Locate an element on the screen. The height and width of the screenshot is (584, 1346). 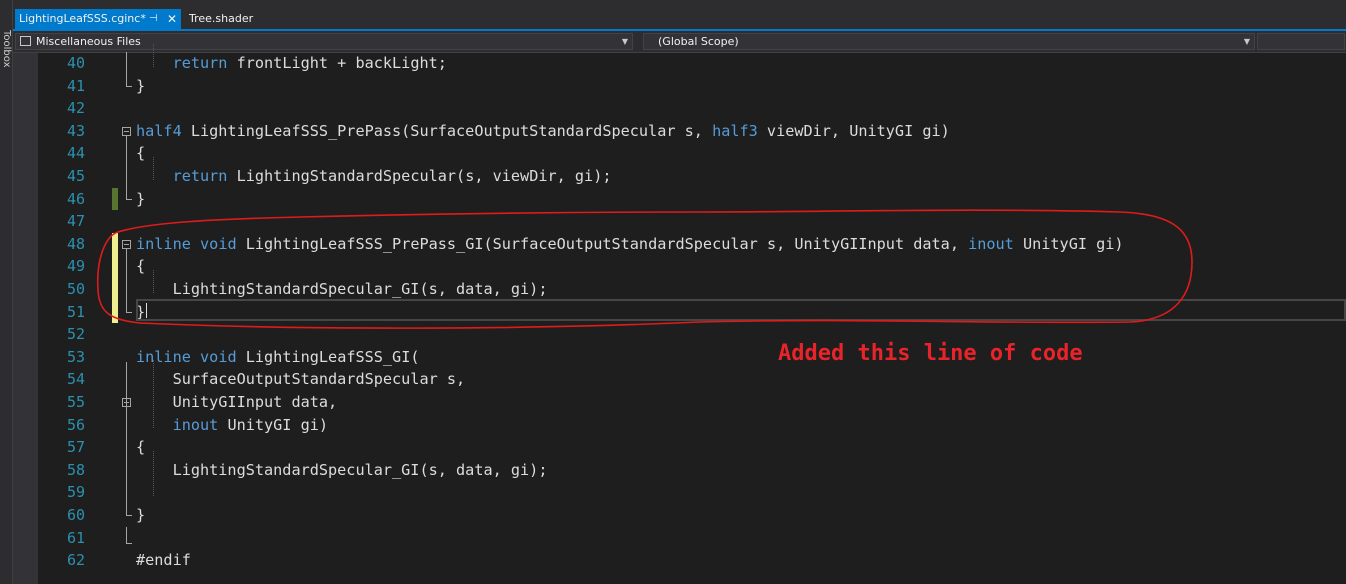
tab-lightingleafsss: LightingLeafSSS.cginc* ⊣ ✕ is located at coordinates (98, 19).